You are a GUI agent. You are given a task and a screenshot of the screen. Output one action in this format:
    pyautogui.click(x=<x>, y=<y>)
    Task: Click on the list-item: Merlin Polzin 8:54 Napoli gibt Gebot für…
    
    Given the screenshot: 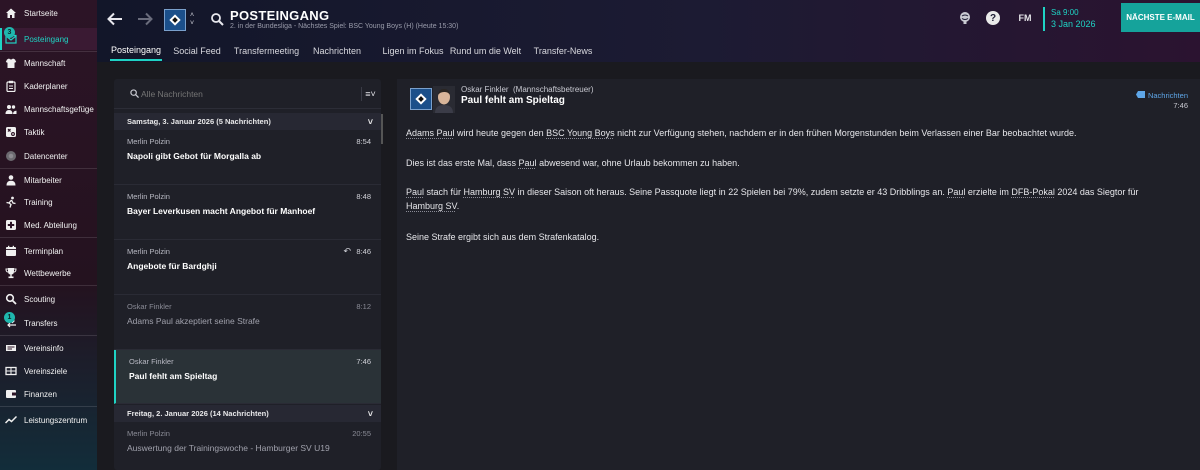 What is the action you would take?
    pyautogui.click(x=247, y=157)
    